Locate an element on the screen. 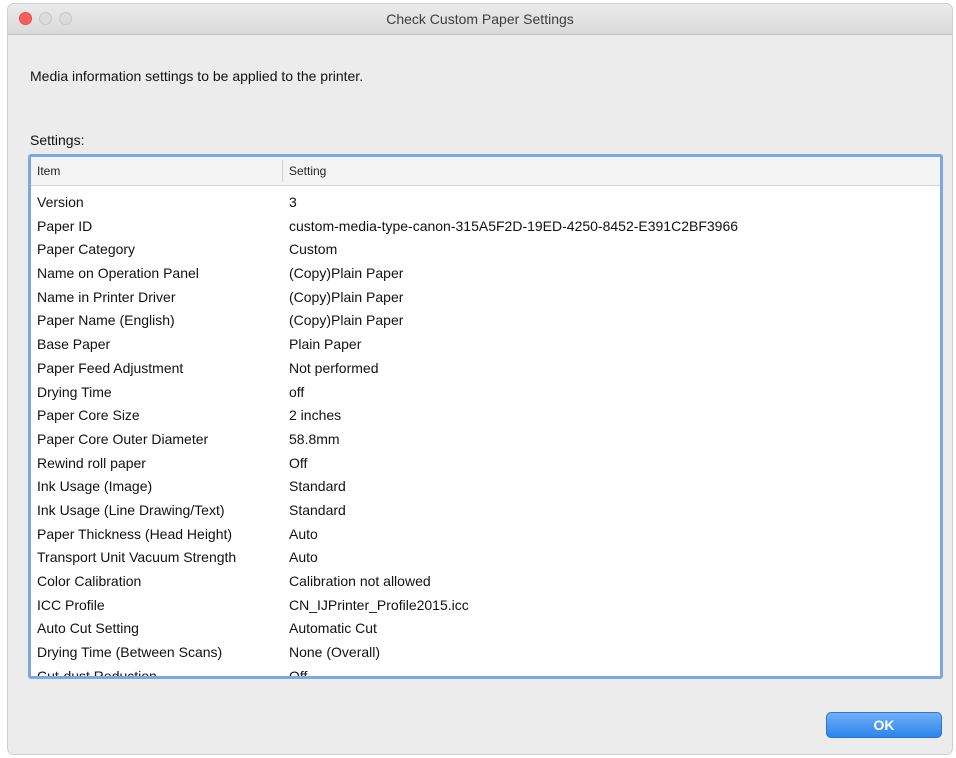  table-row: Transport Unit Vacuum Strength Auto is located at coordinates (485, 558).